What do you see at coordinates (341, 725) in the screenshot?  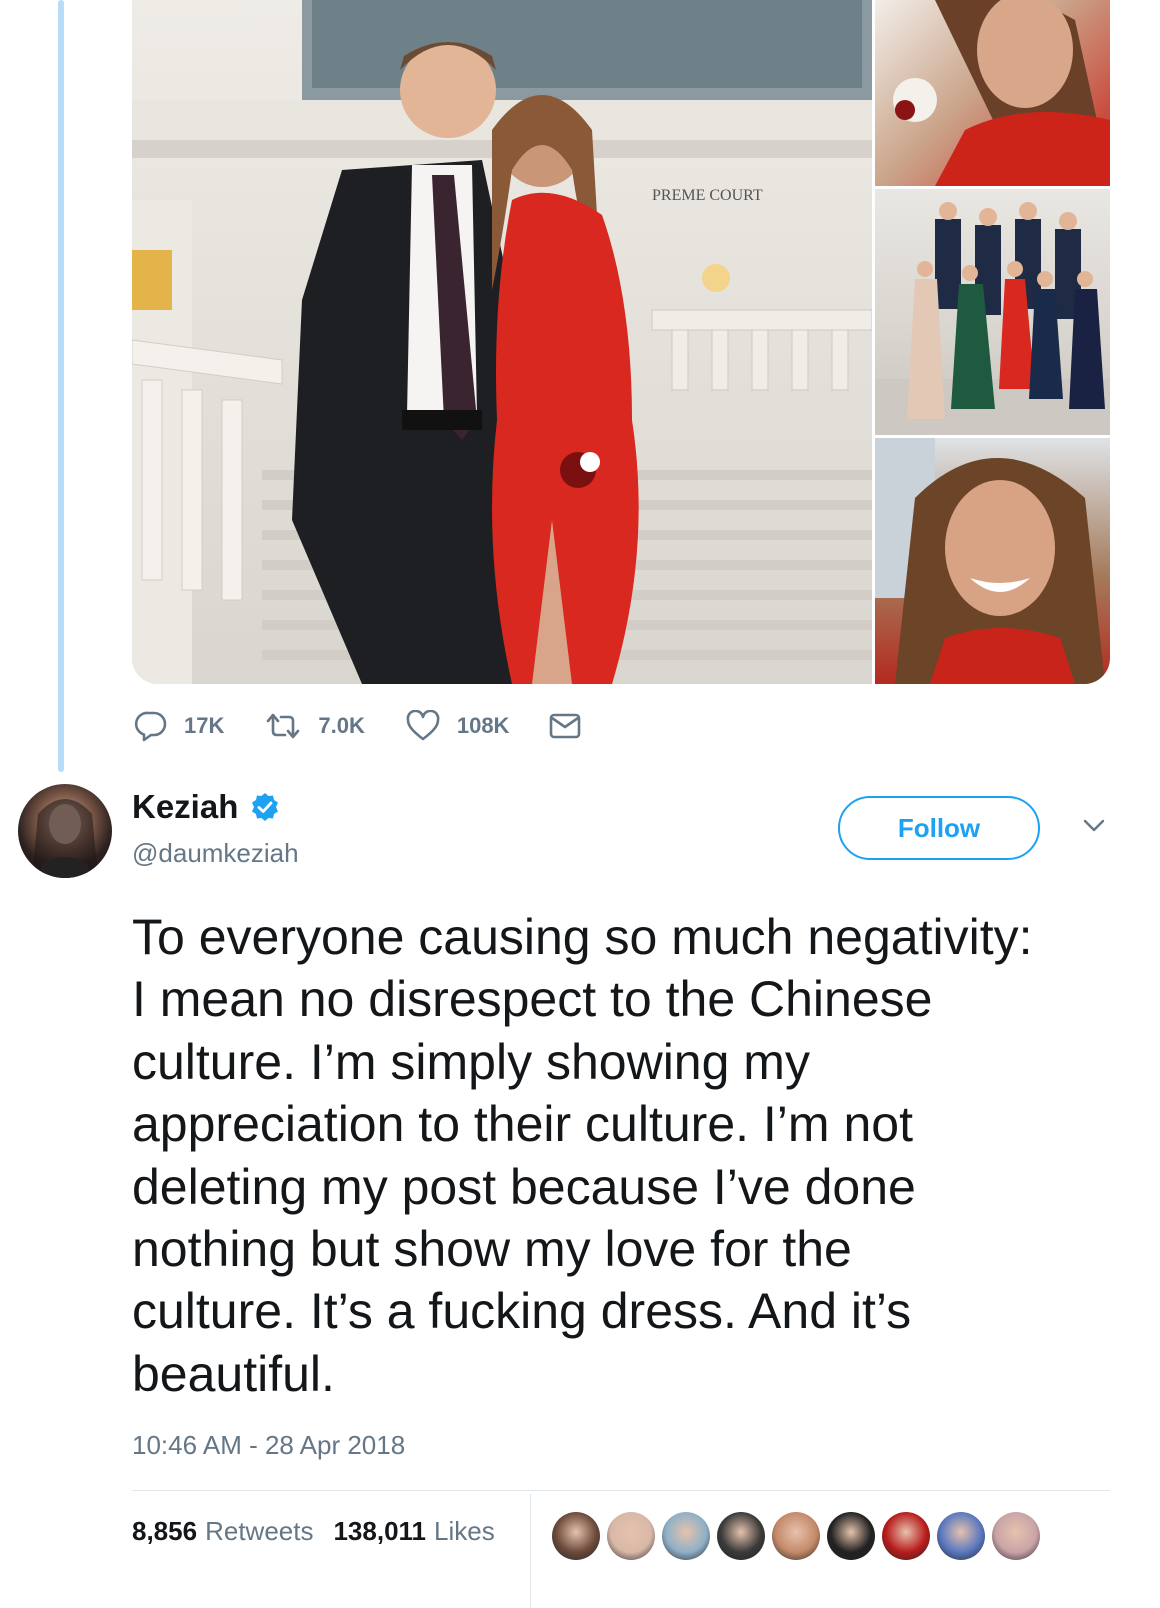 I see `retweet-count: 7.0K` at bounding box center [341, 725].